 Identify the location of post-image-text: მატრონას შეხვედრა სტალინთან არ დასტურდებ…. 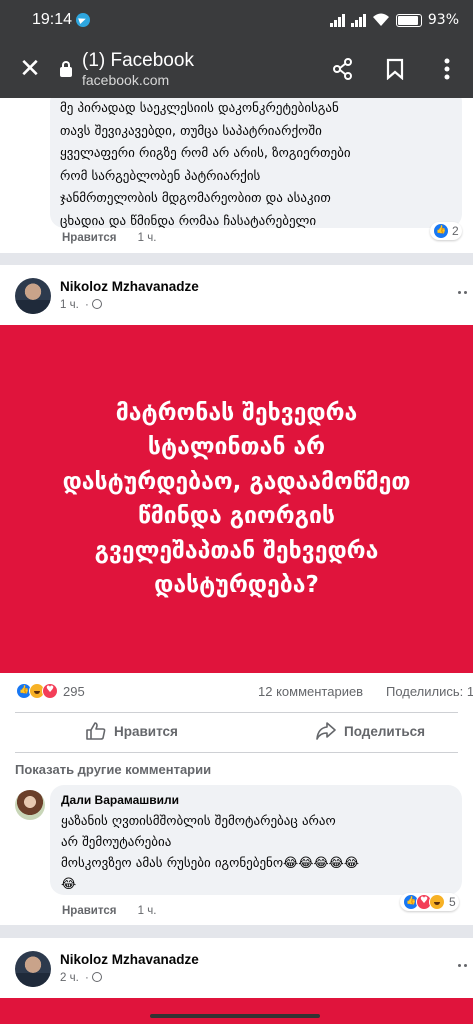
(236, 499).